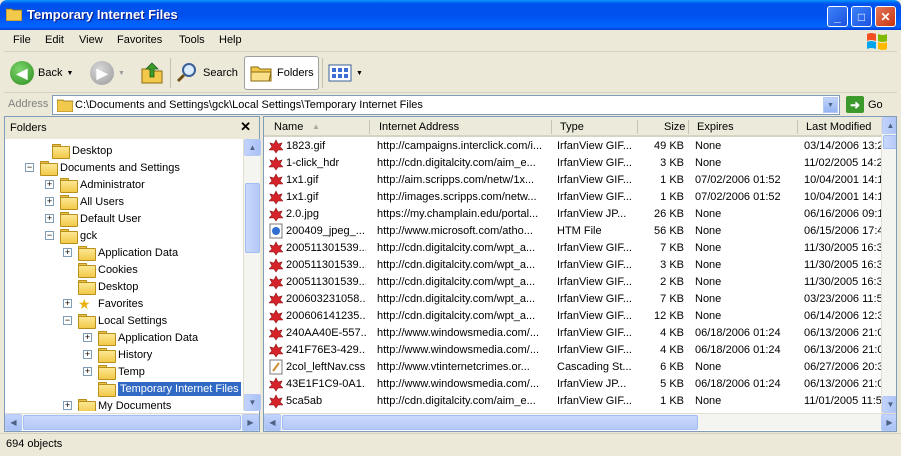 Image resolution: width=901 pixels, height=456 pixels. What do you see at coordinates (206, 73) in the screenshot?
I see `search-button: Search` at bounding box center [206, 73].